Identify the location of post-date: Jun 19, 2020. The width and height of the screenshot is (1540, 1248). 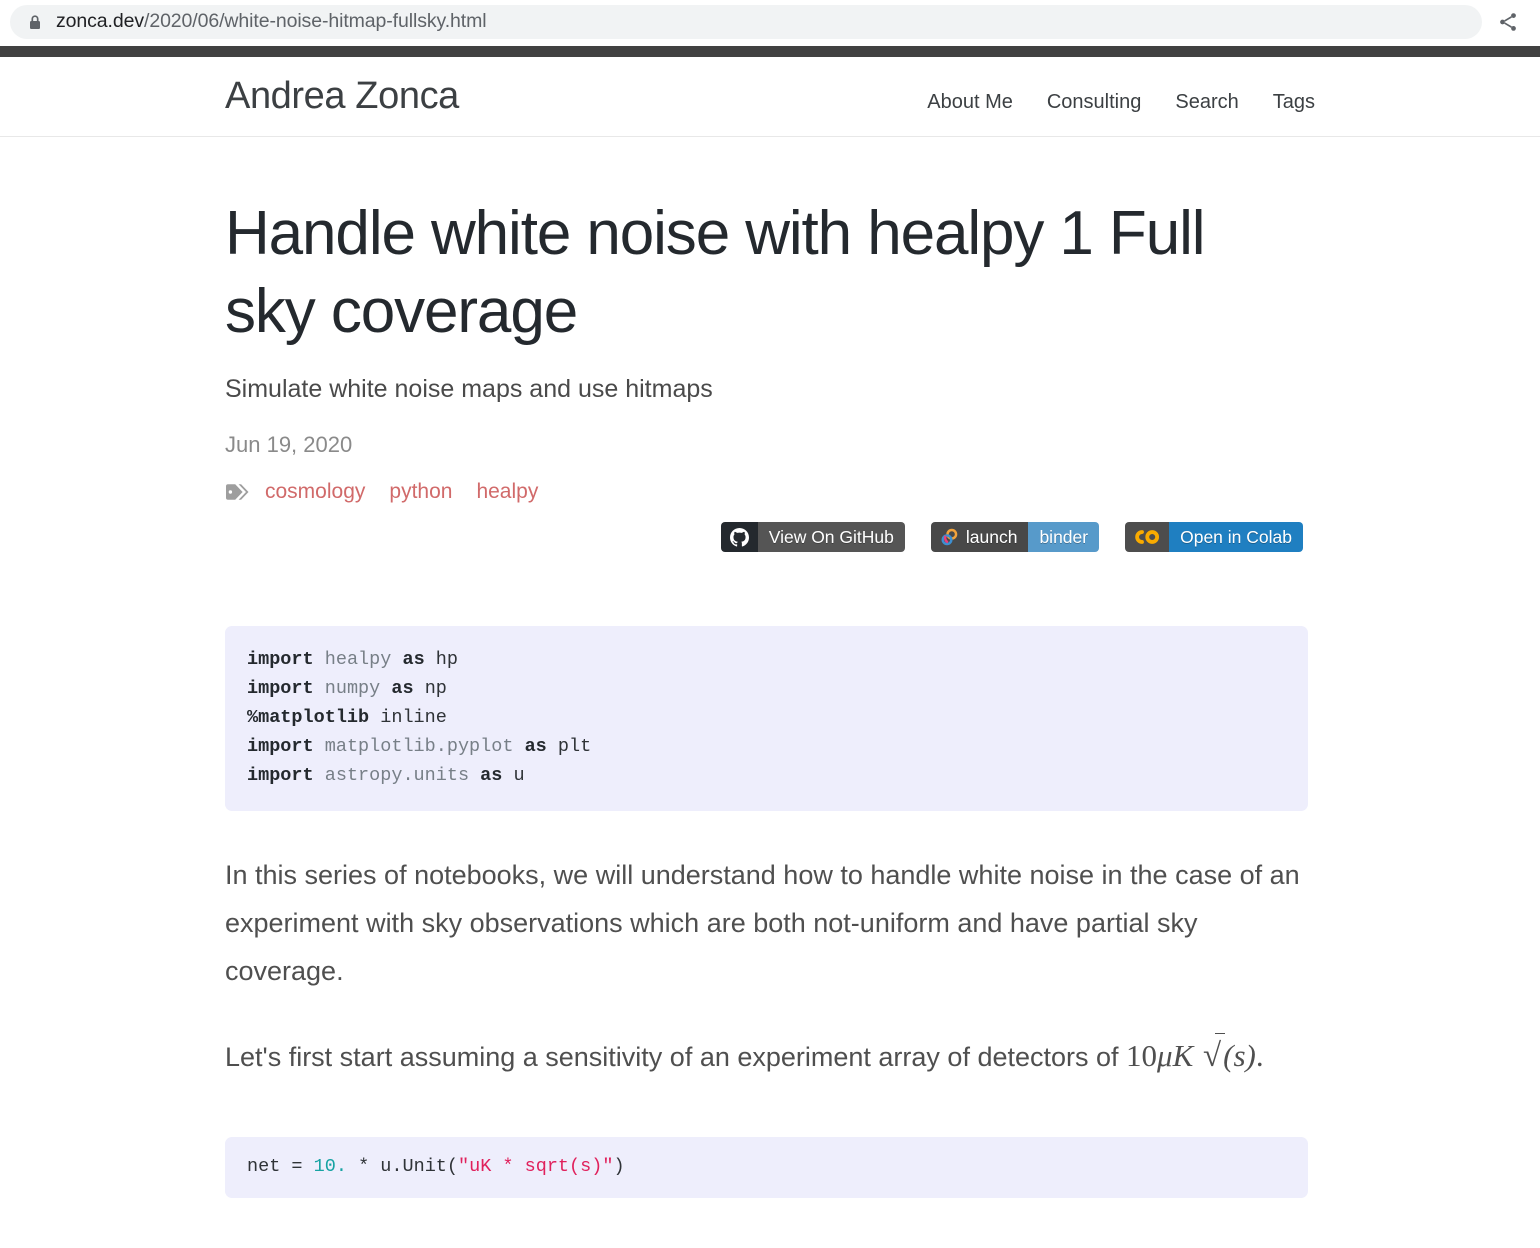
(289, 445).